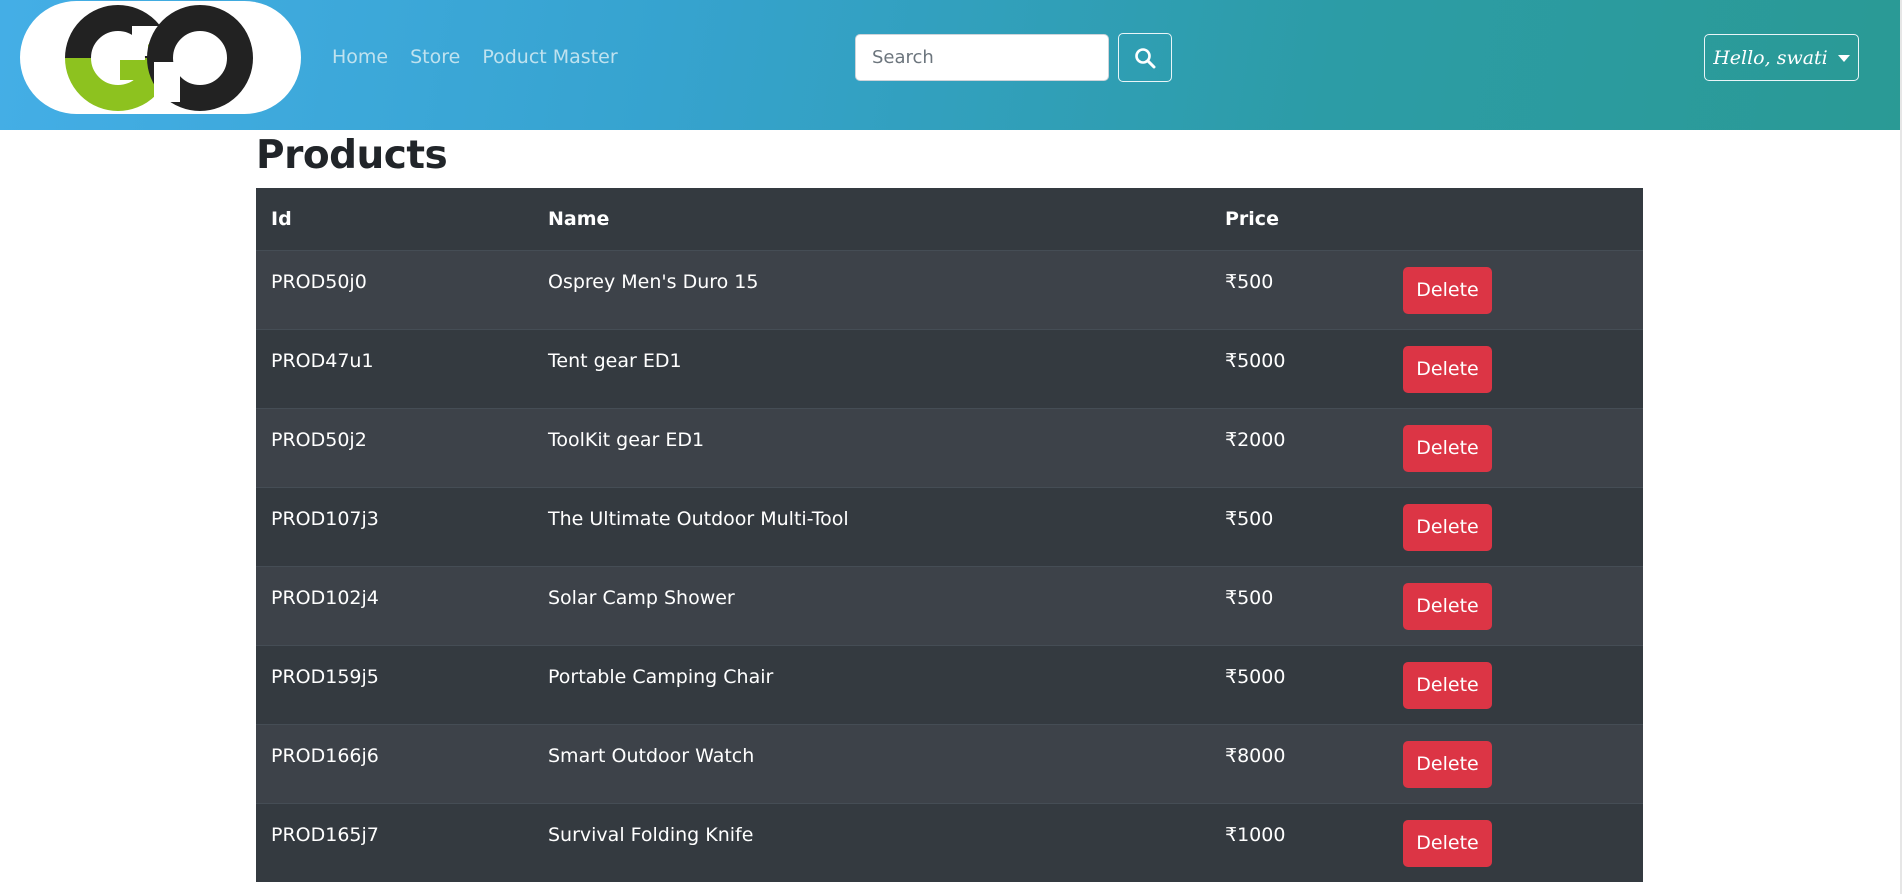  I want to click on cell-price: ₹2000, so click(1255, 439).